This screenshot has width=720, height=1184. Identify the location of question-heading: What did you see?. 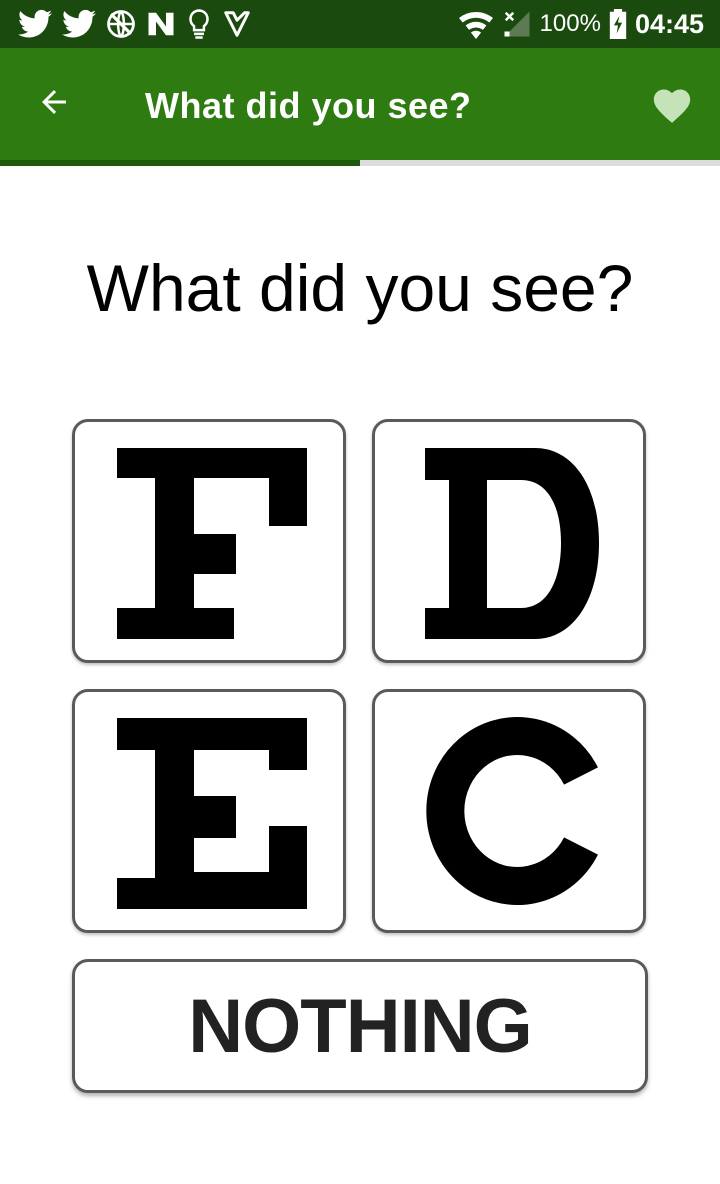
(360, 288).